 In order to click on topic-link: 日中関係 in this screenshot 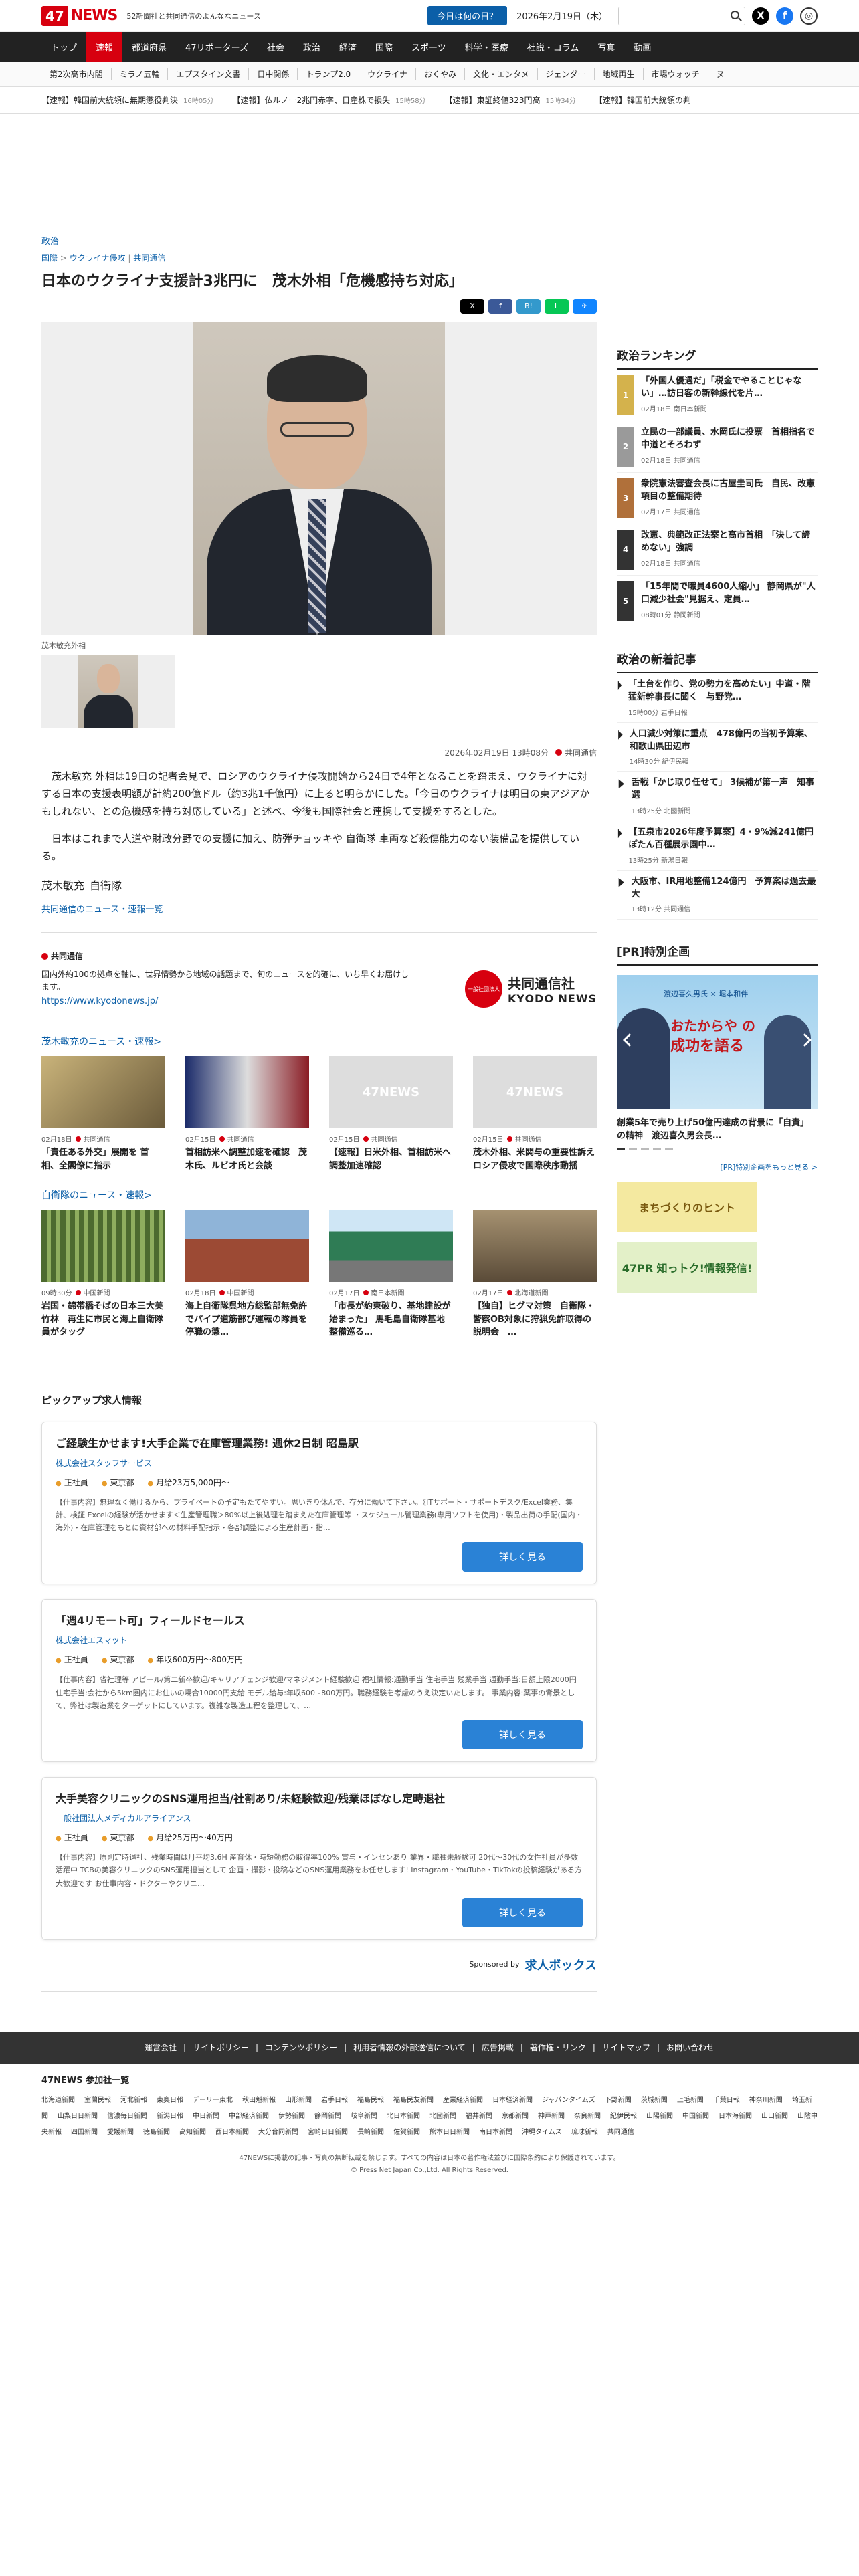, I will do `click(273, 74)`.